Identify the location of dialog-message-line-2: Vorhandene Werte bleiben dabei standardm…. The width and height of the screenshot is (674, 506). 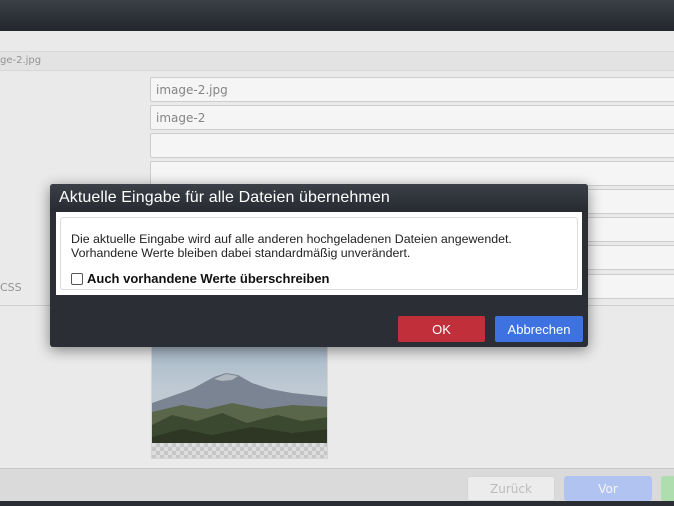
(241, 253).